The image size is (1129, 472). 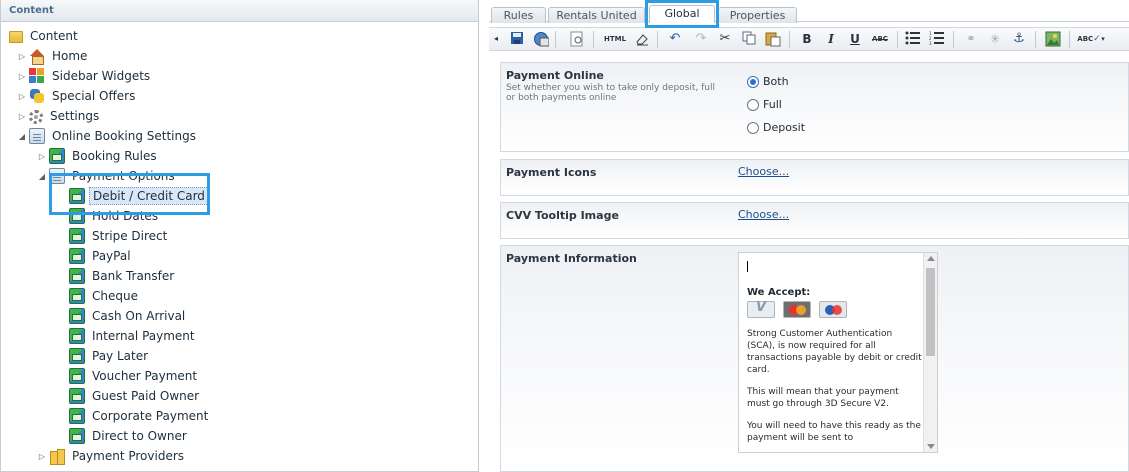 What do you see at coordinates (725, 39) in the screenshot?
I see `cut-icon: ✂` at bounding box center [725, 39].